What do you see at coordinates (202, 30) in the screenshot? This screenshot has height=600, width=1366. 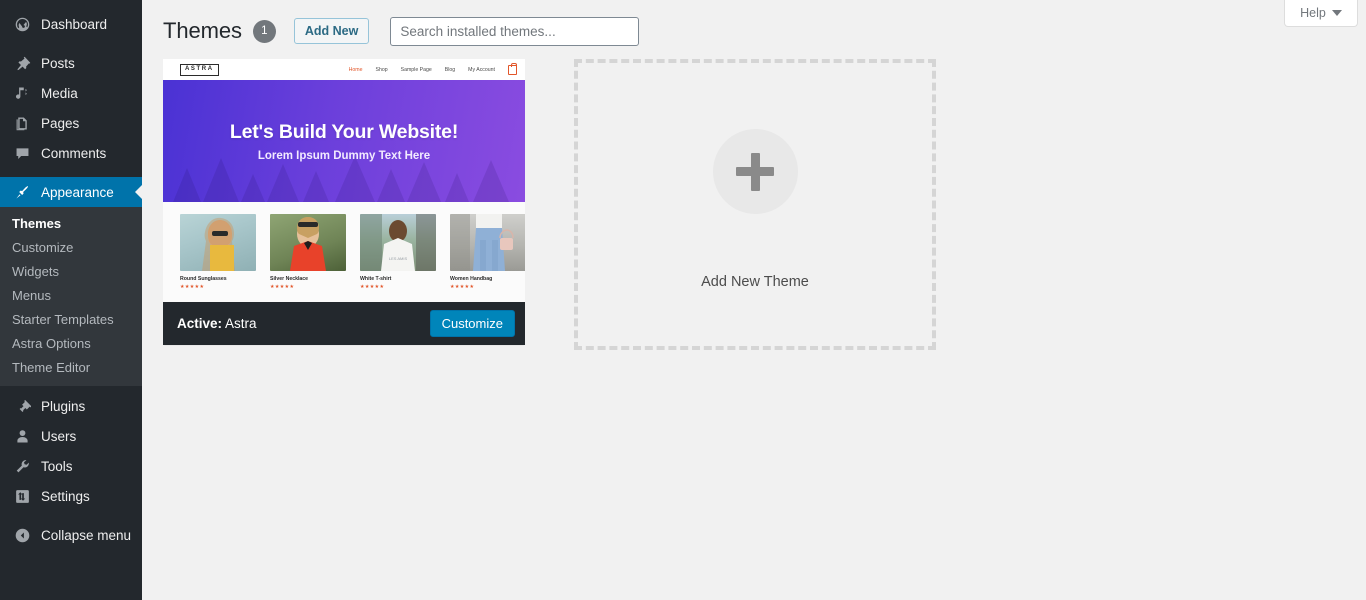 I see `page-title: Themes` at bounding box center [202, 30].